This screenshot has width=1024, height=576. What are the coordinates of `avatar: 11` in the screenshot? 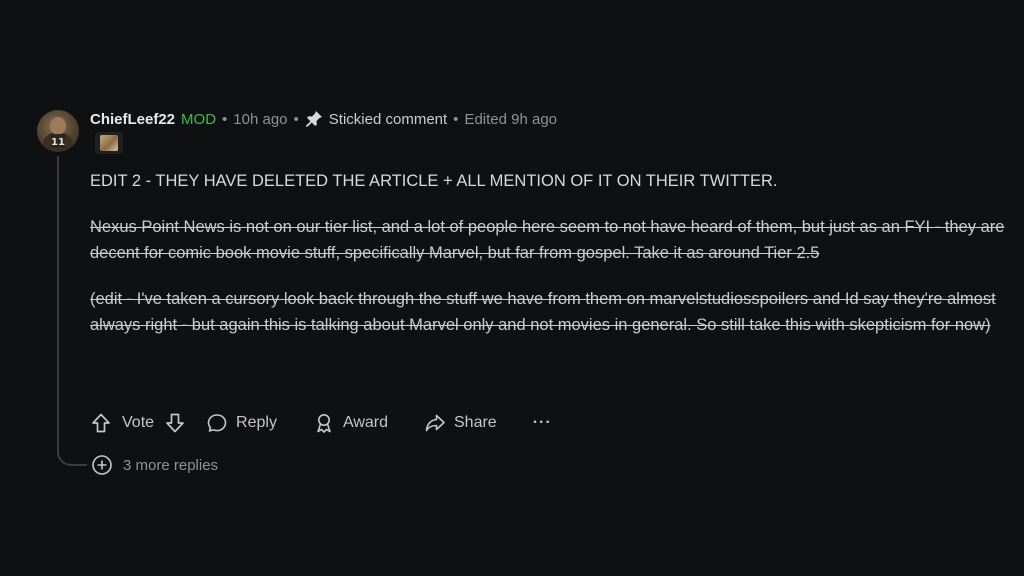 It's located at (58, 131).